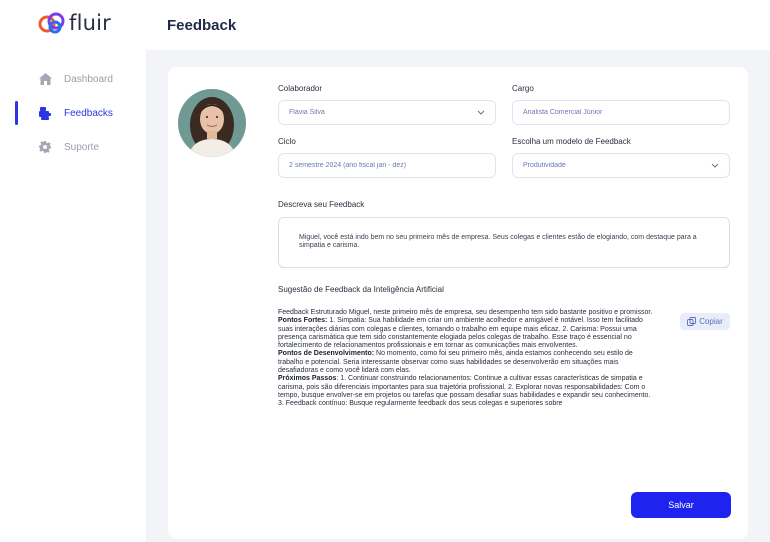 The image size is (770, 542). Describe the element at coordinates (212, 123) in the screenshot. I see `avatar` at that location.